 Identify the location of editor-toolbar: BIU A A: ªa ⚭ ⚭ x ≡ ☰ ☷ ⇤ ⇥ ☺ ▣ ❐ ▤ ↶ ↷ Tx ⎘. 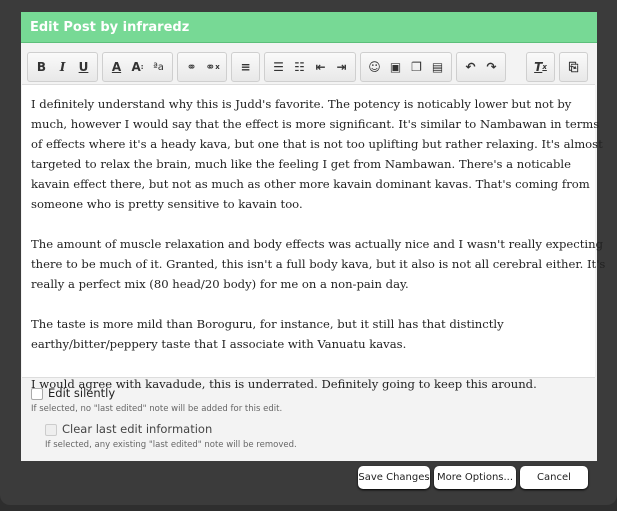
(307, 67).